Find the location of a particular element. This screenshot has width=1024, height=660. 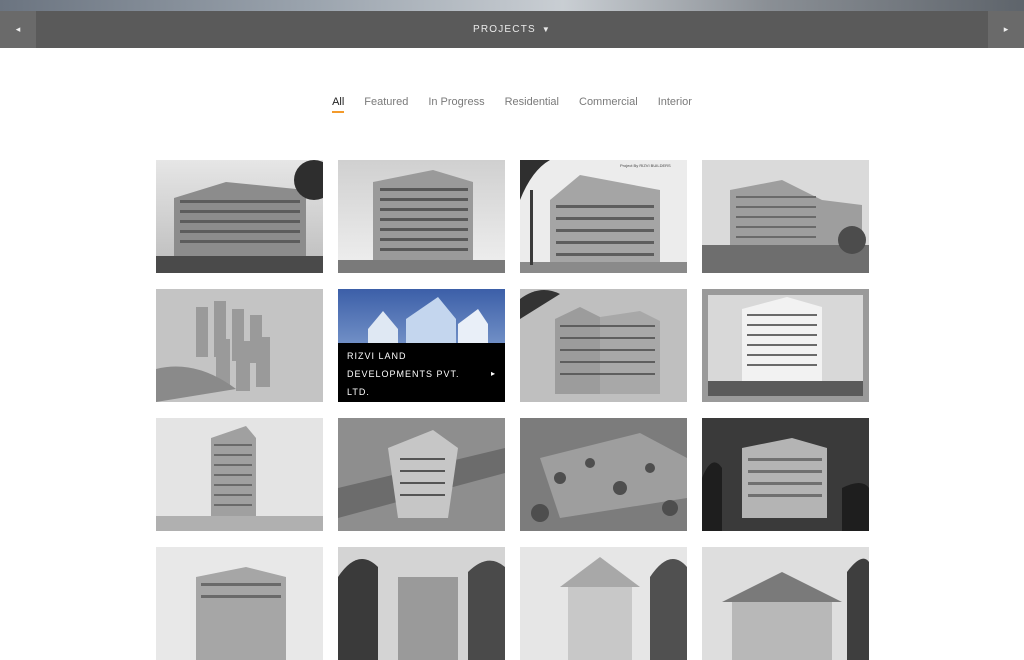

filter-commercial: Commercial is located at coordinates (608, 104).